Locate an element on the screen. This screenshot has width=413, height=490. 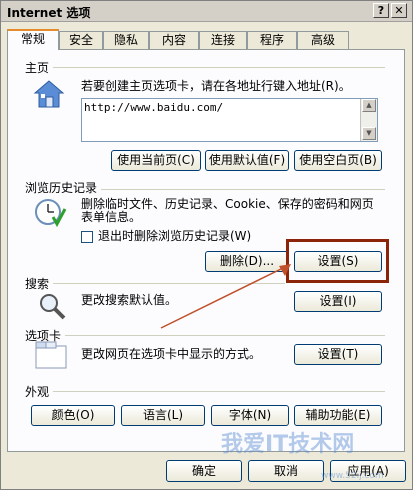
home-section-label: 主页 is located at coordinates (39, 67).